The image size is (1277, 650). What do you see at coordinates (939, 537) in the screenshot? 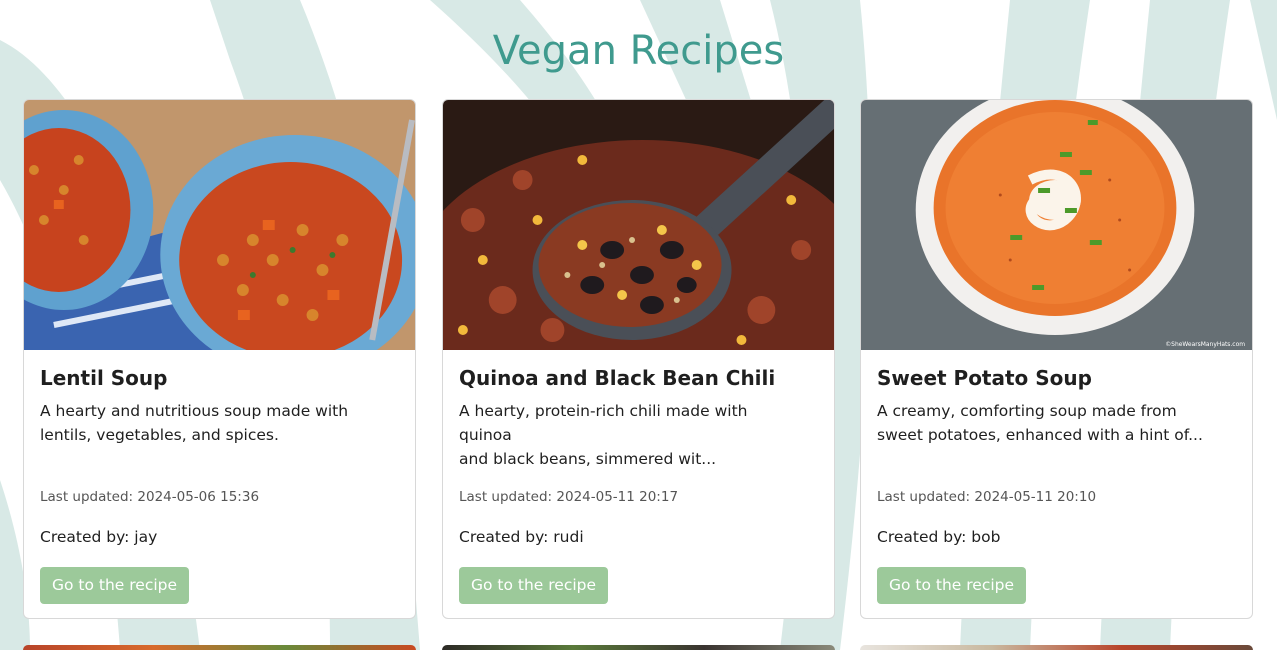
I see `recipe-creator: Created by: bob` at bounding box center [939, 537].